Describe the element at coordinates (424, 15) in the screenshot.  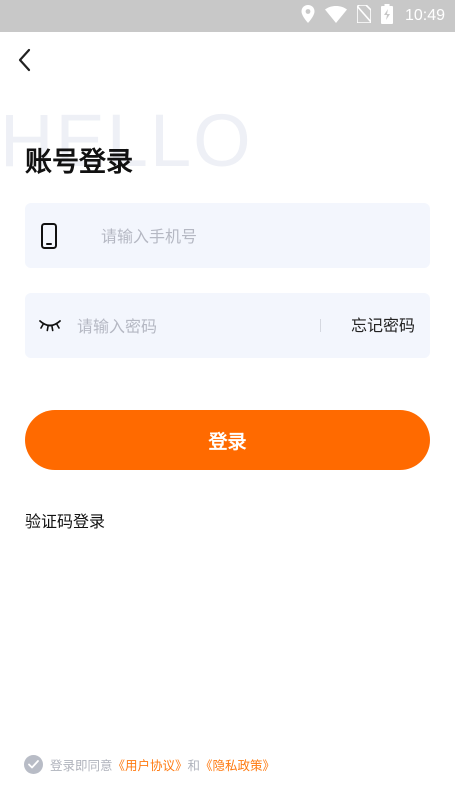
I see `status-time: 10:49` at that location.